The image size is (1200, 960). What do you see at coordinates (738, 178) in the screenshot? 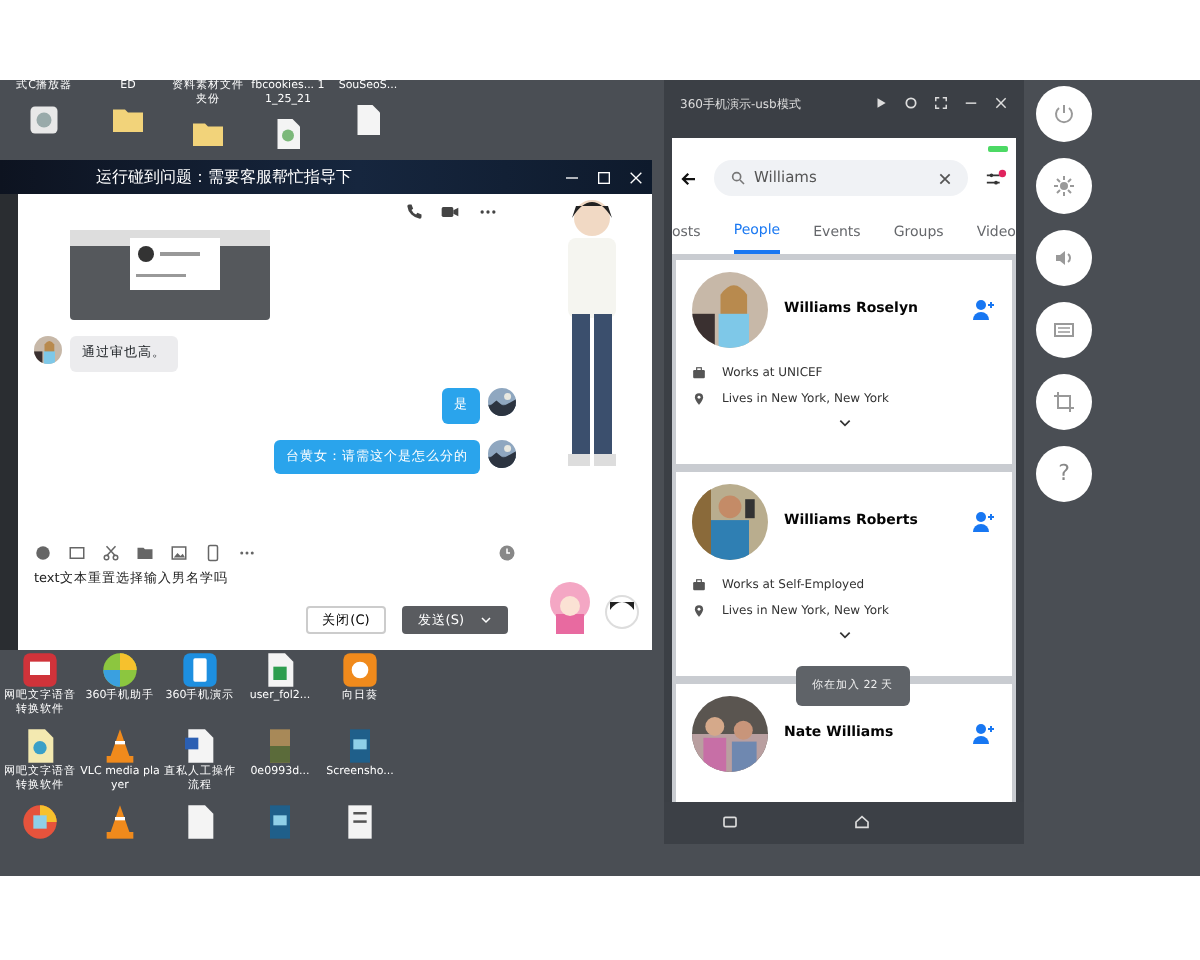
I see `search-icon` at bounding box center [738, 178].